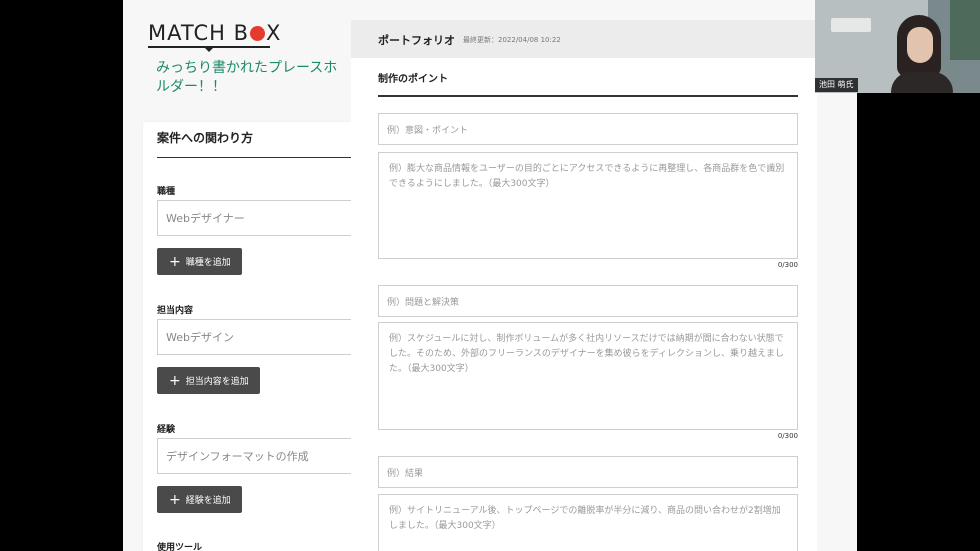 The width and height of the screenshot is (980, 551). What do you see at coordinates (166, 430) in the screenshot?
I see `experience-label: 経験` at bounding box center [166, 430].